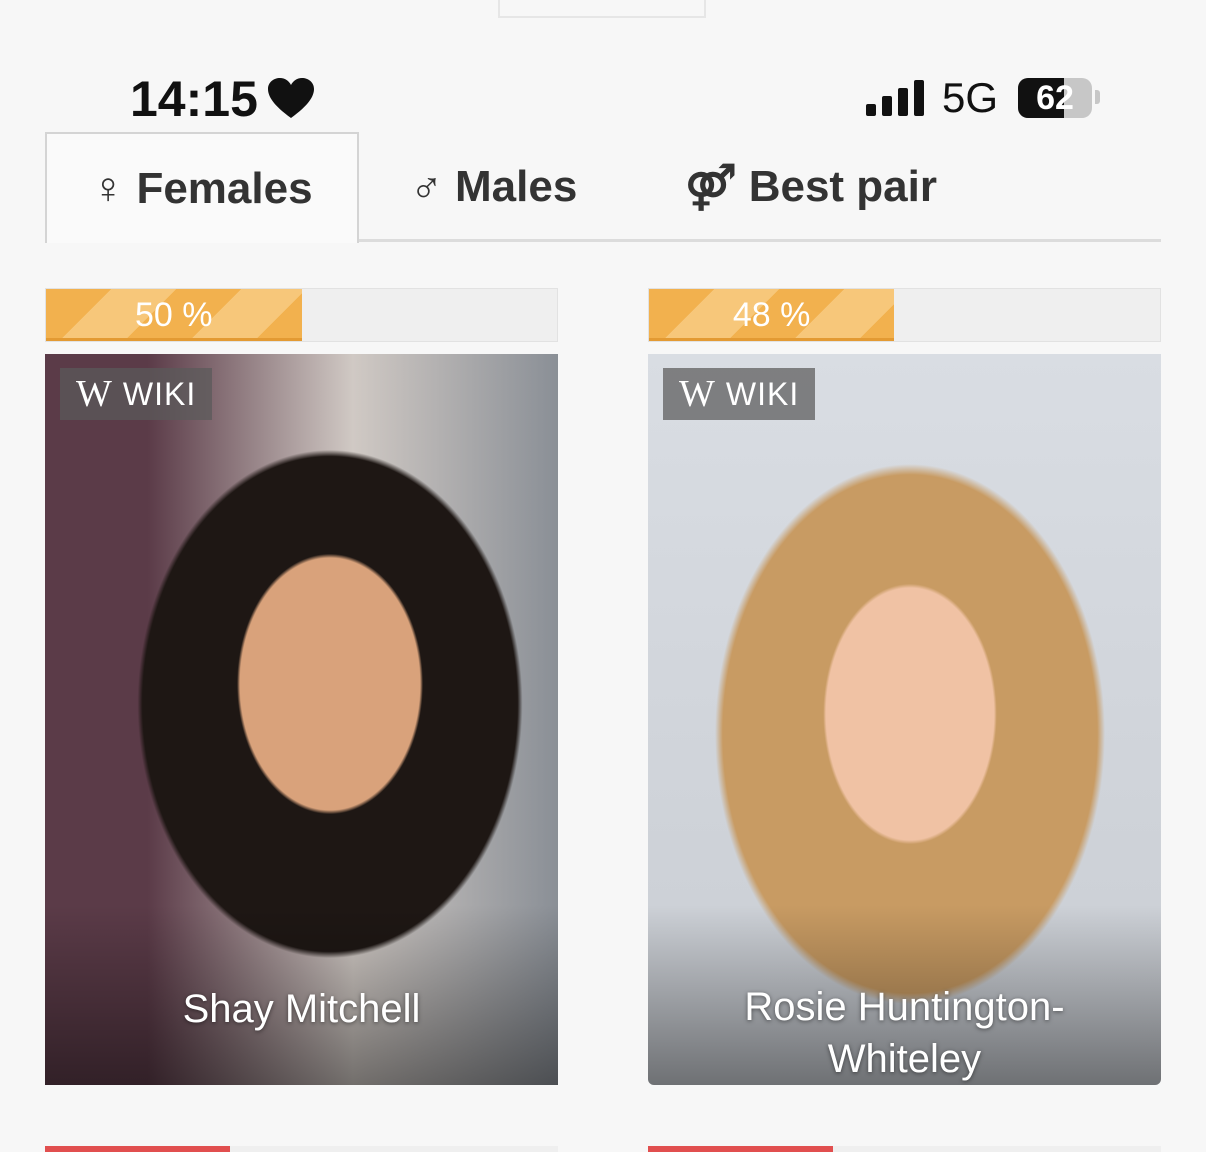 This screenshot has height=1152, width=1206. Describe the element at coordinates (516, 186) in the screenshot. I see `tab-males-label: Males` at that location.